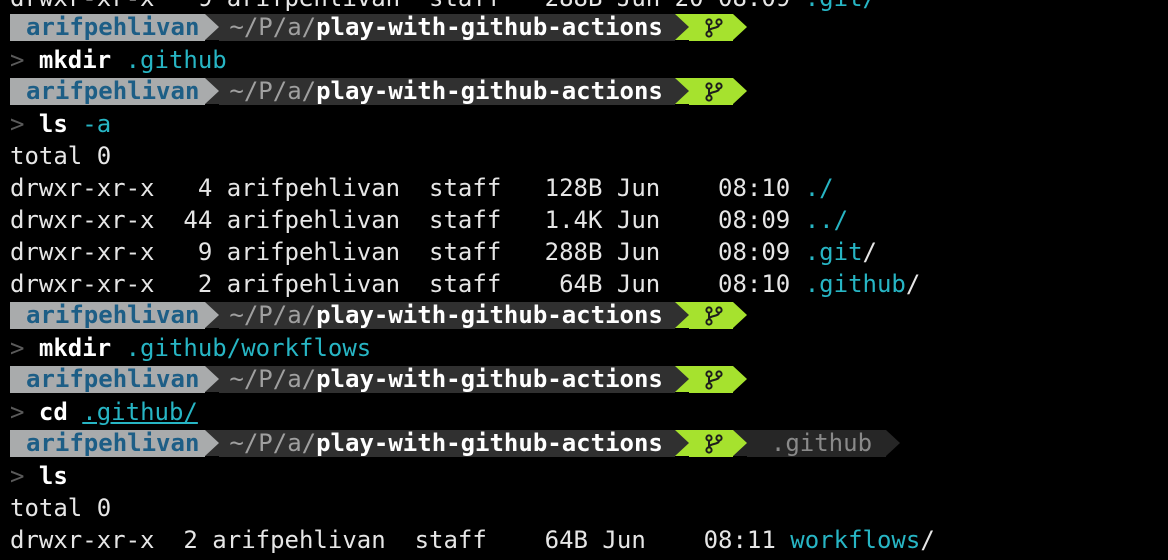 This screenshot has height=560, width=1168. Describe the element at coordinates (191, 348) in the screenshot. I see `command-line: > mkdir .github/workflows` at that location.